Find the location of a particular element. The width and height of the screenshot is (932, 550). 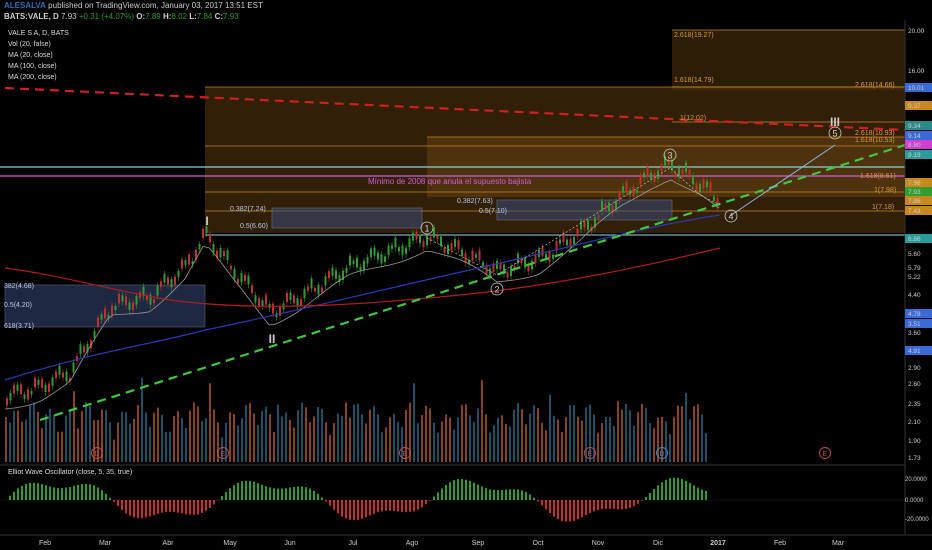

fib-label: 382(4.68) is located at coordinates (19, 286).